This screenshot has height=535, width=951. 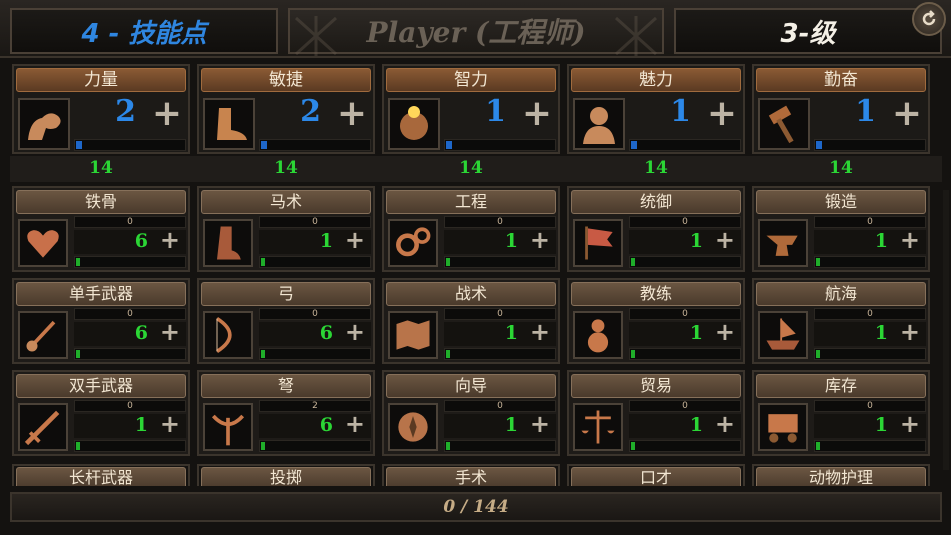 I want to click on skill-panel: 锻造 0 1 +, so click(x=841, y=229).